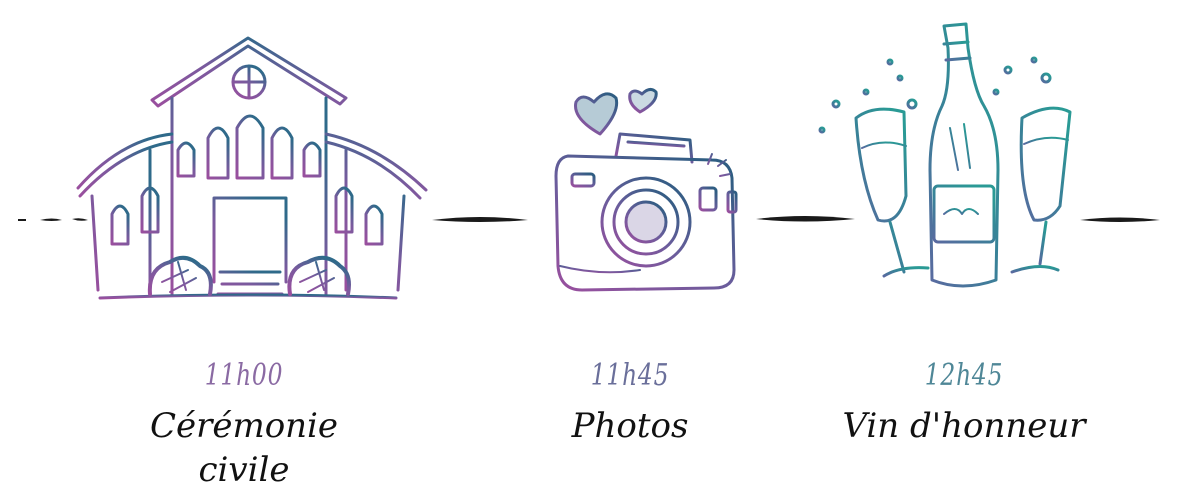 This screenshot has width=1181, height=492. I want to click on camera-icon, so click(646, 189).